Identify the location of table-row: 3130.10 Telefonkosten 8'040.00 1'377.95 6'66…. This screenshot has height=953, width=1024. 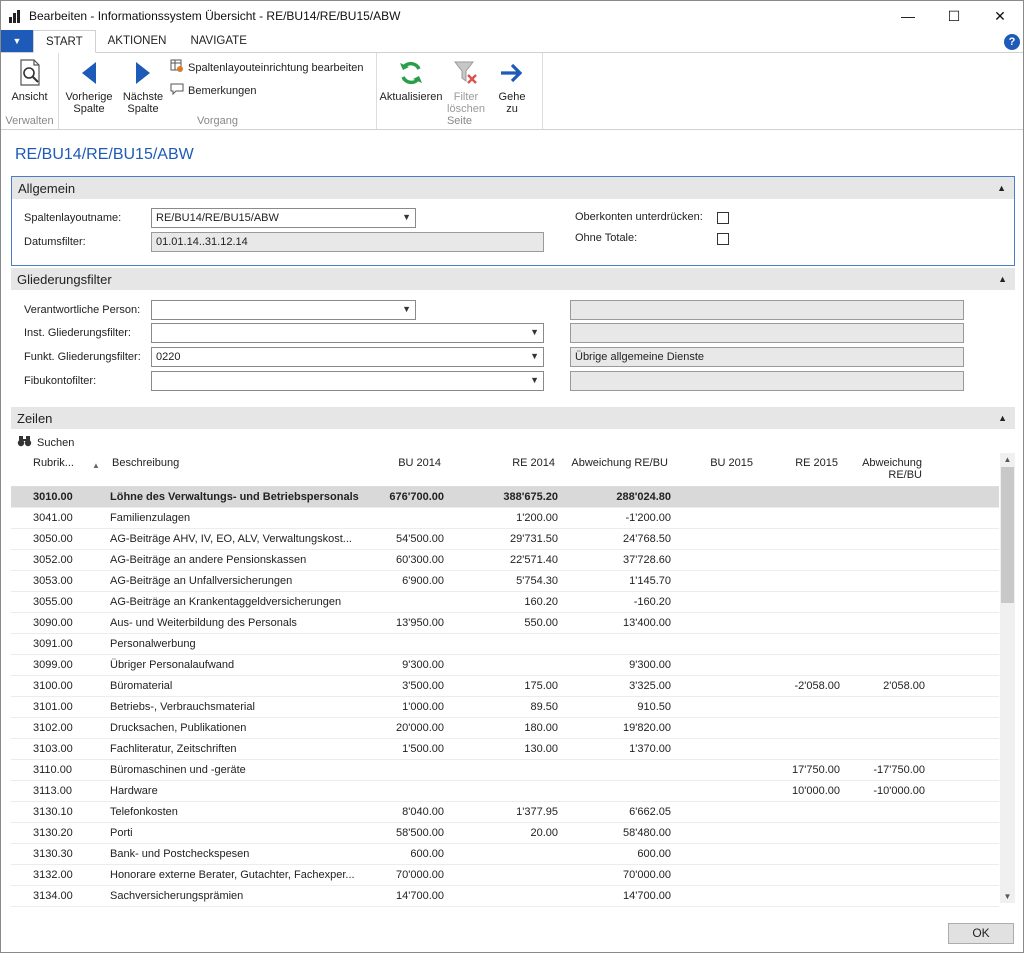
(505, 812).